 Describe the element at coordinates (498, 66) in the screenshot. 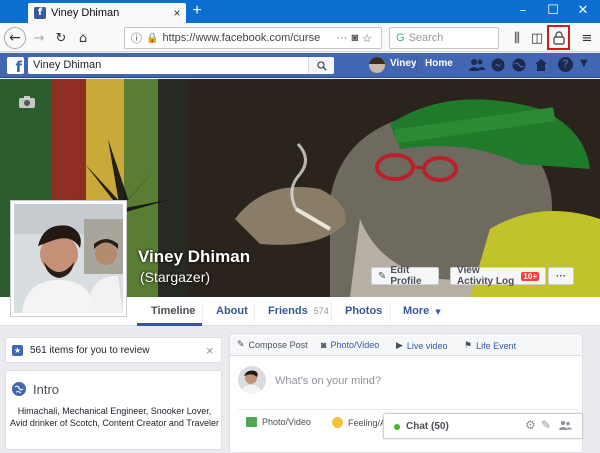

I see `messenger-icon` at that location.